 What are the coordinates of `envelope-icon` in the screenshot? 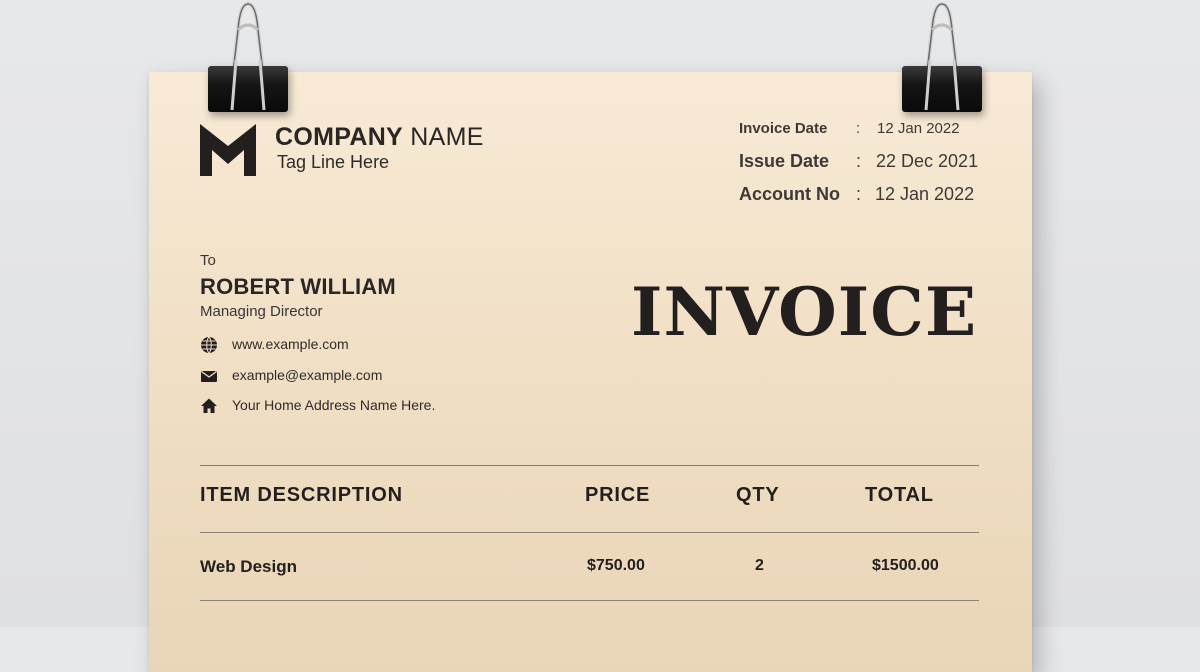 It's located at (209, 376).